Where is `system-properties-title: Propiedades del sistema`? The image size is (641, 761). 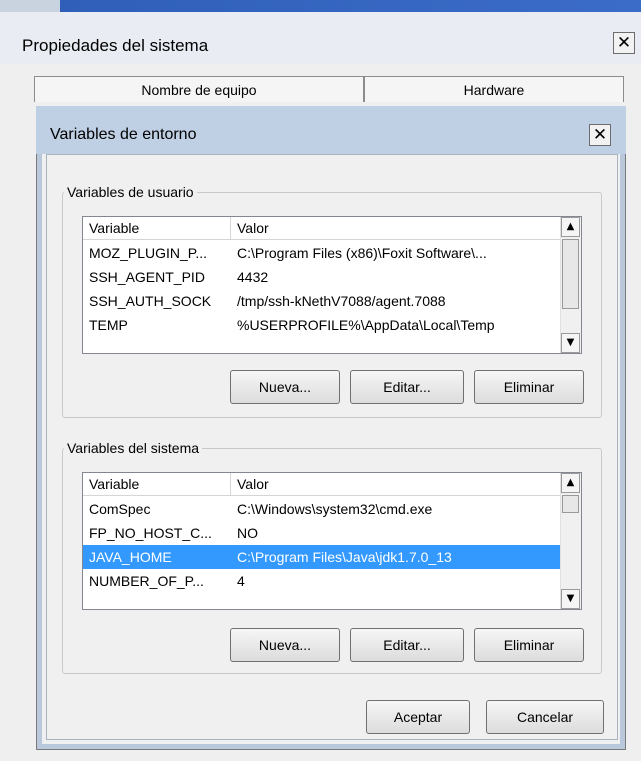
system-properties-title: Propiedades del sistema is located at coordinates (115, 45).